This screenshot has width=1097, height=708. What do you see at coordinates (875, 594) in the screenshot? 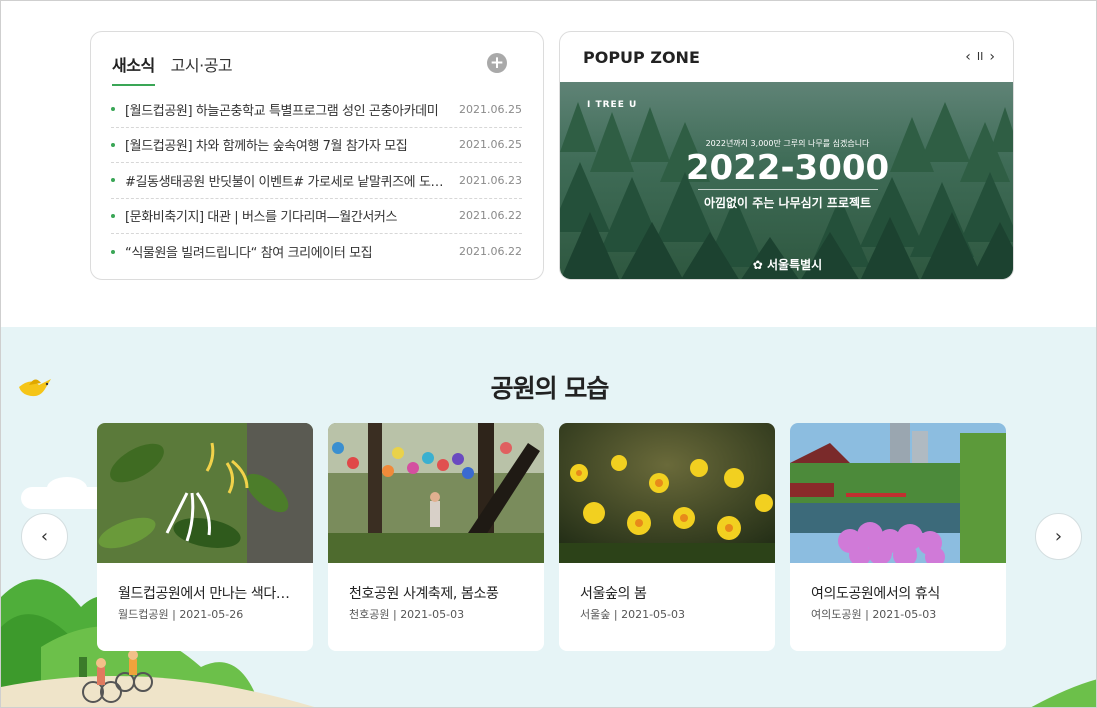
I see `card-title: 여의도공원에서의 휴식` at bounding box center [875, 594].